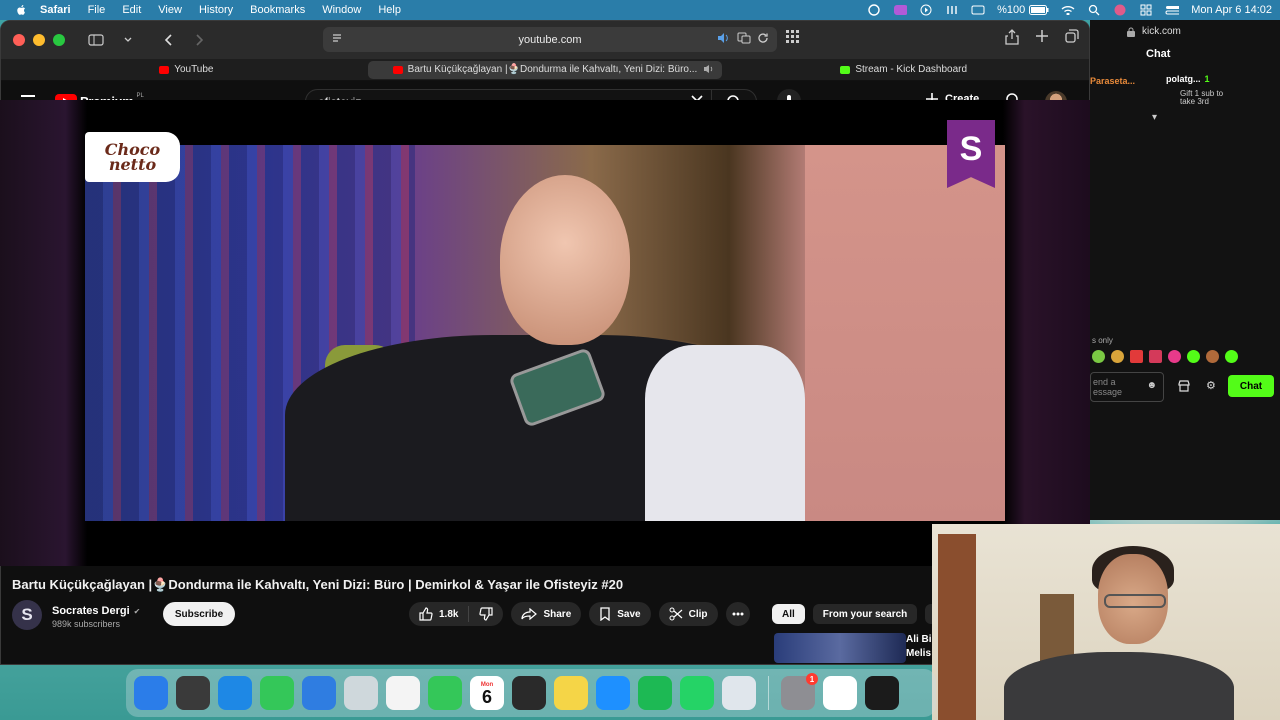  What do you see at coordinates (529, 693) in the screenshot?
I see `reminders-icon` at bounding box center [529, 693].